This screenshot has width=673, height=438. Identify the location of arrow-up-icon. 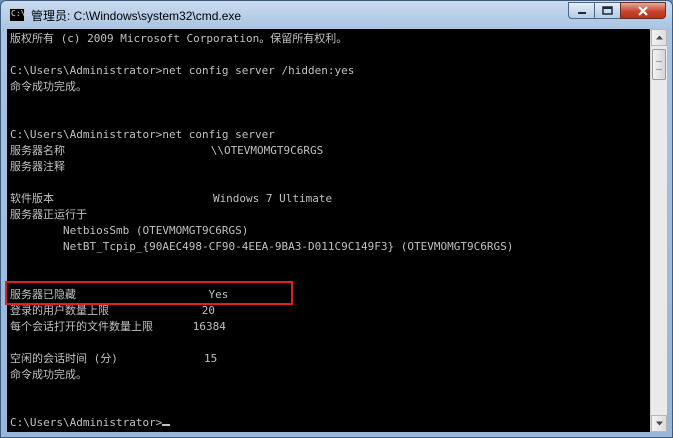
(659, 37).